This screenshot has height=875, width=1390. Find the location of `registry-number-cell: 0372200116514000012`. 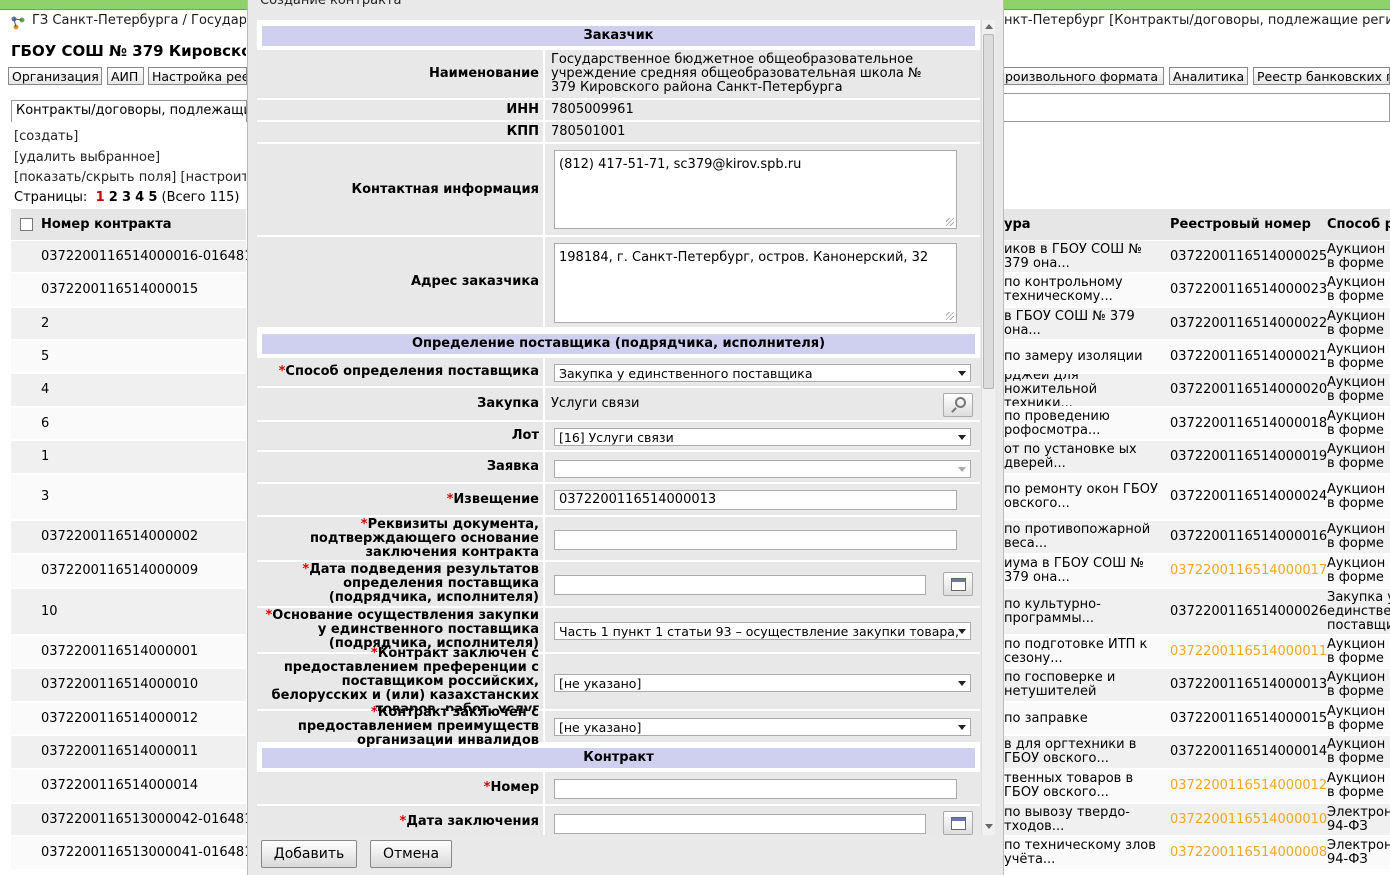

registry-number-cell: 0372200116514000012 is located at coordinates (1248, 786).